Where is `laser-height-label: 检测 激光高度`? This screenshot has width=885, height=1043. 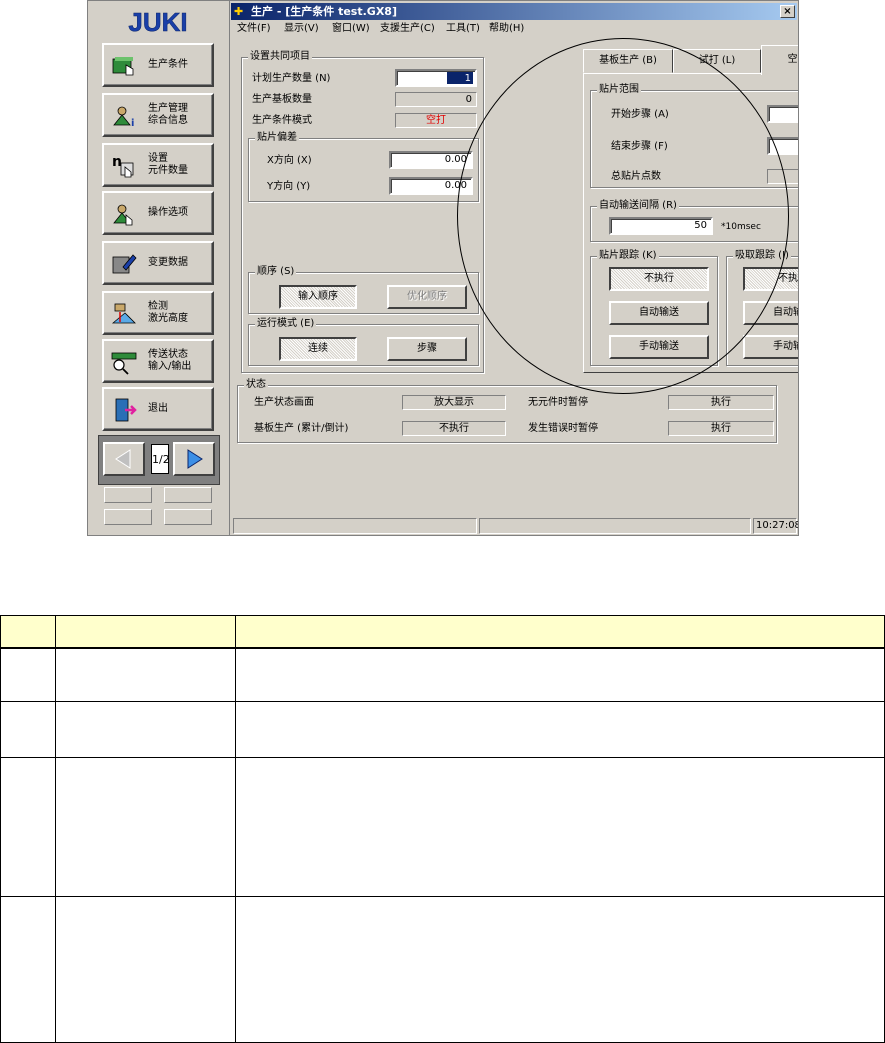 laser-height-label: 检测 激光高度 is located at coordinates (168, 312).